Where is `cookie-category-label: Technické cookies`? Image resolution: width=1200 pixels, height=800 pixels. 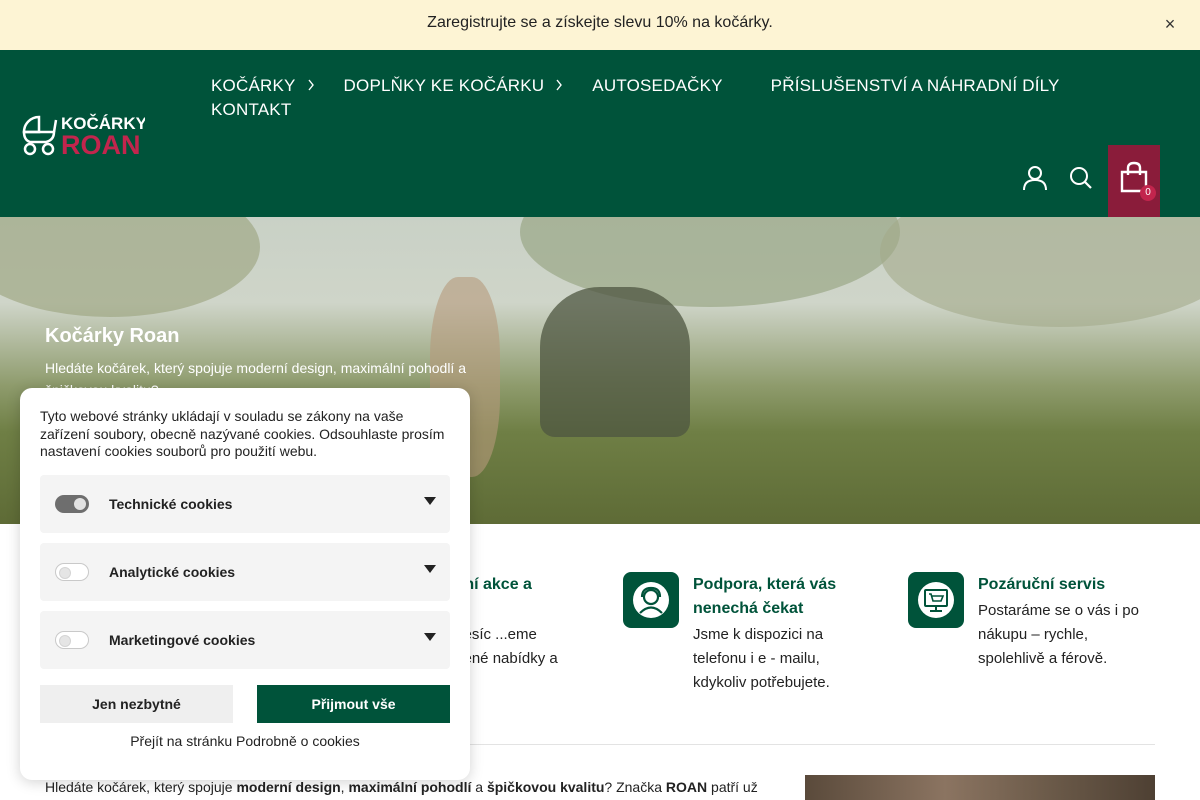 cookie-category-label: Technické cookies is located at coordinates (171, 504).